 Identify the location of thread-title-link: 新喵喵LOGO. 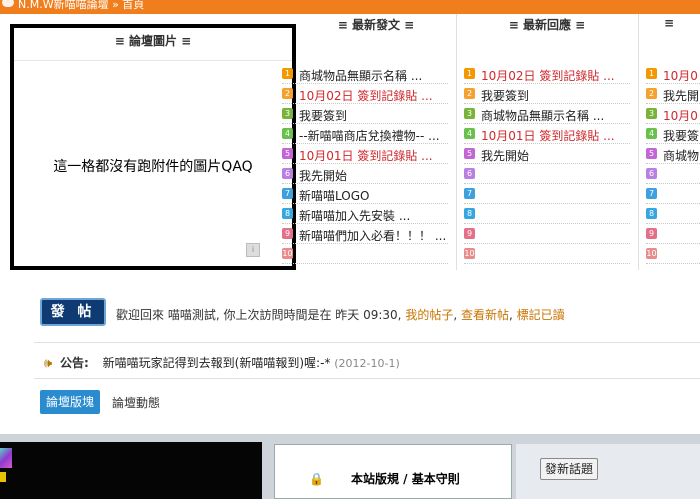
(334, 195).